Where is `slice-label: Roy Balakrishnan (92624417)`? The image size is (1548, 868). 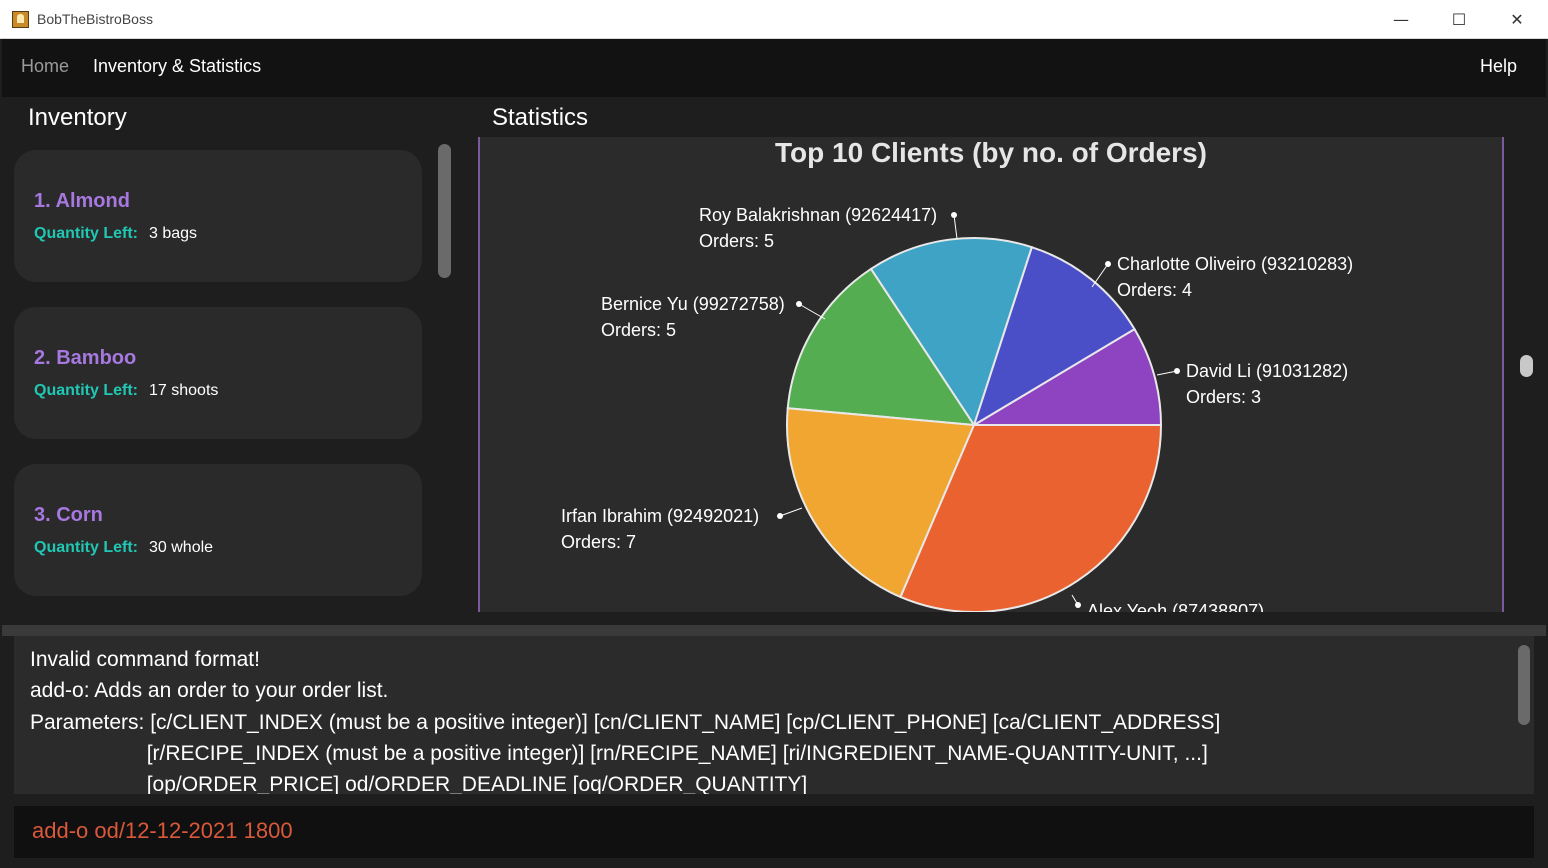 slice-label: Roy Balakrishnan (92624417) is located at coordinates (818, 215).